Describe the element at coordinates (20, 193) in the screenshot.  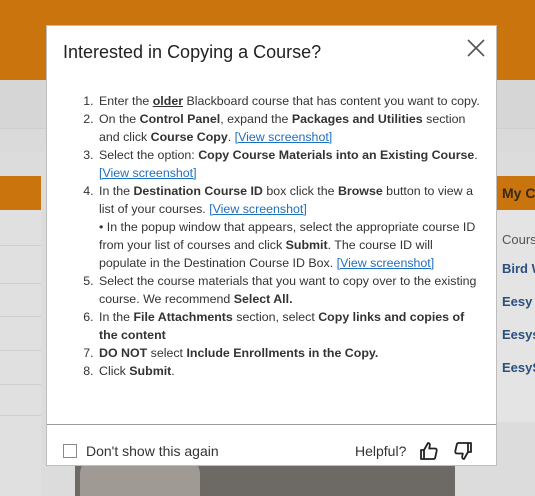
I see `left-panel-header` at that location.